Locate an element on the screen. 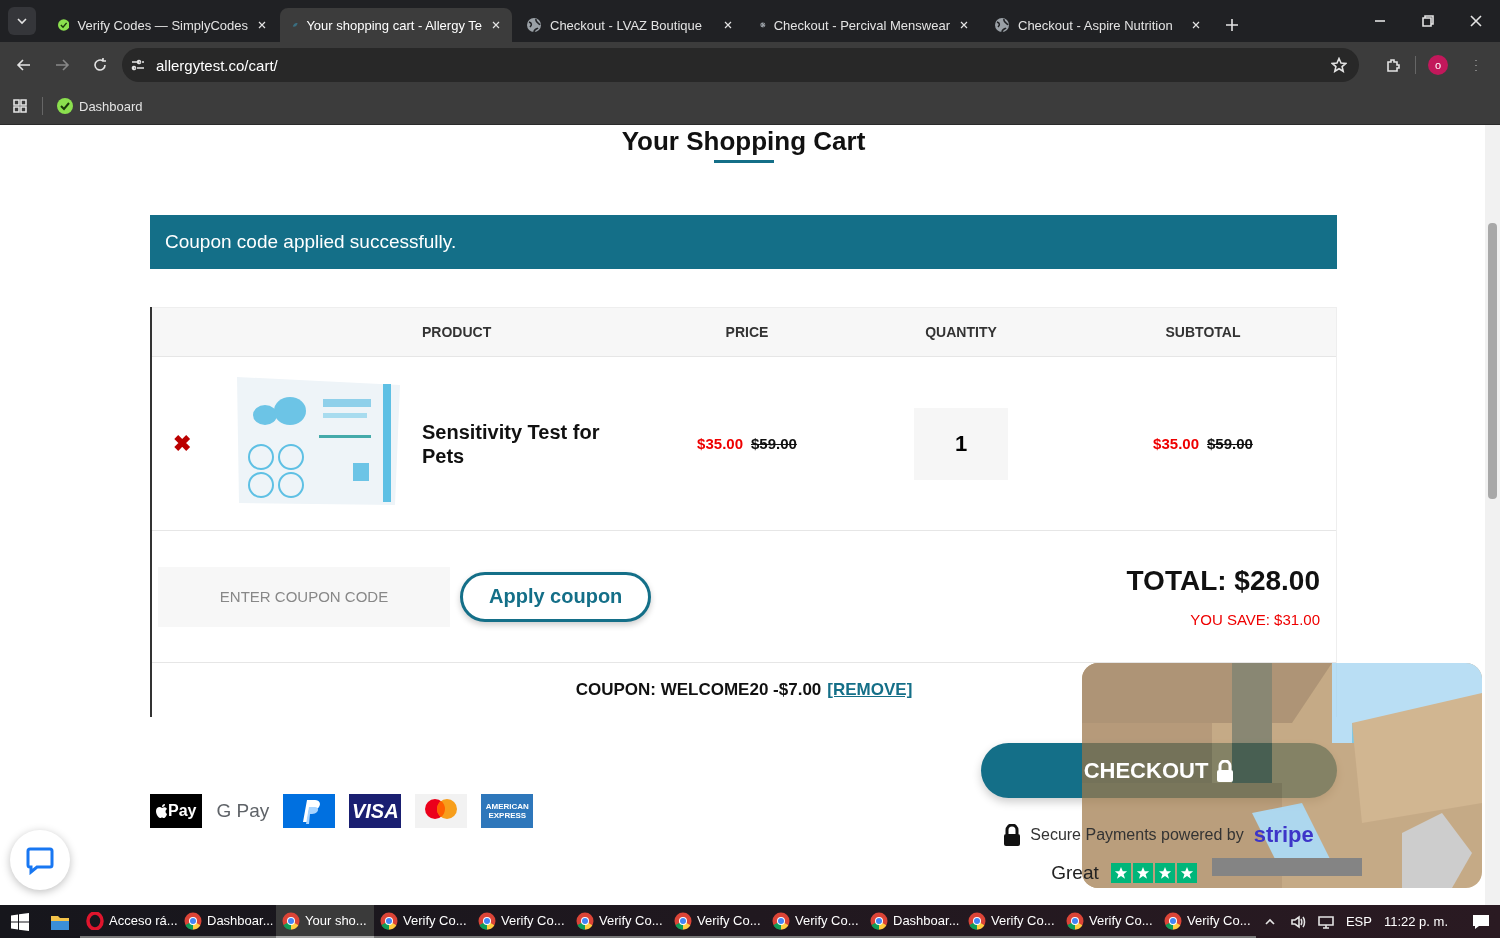 The height and width of the screenshot is (938, 1500). secure-payments-text: Secure Payments powered by is located at coordinates (1137, 835).